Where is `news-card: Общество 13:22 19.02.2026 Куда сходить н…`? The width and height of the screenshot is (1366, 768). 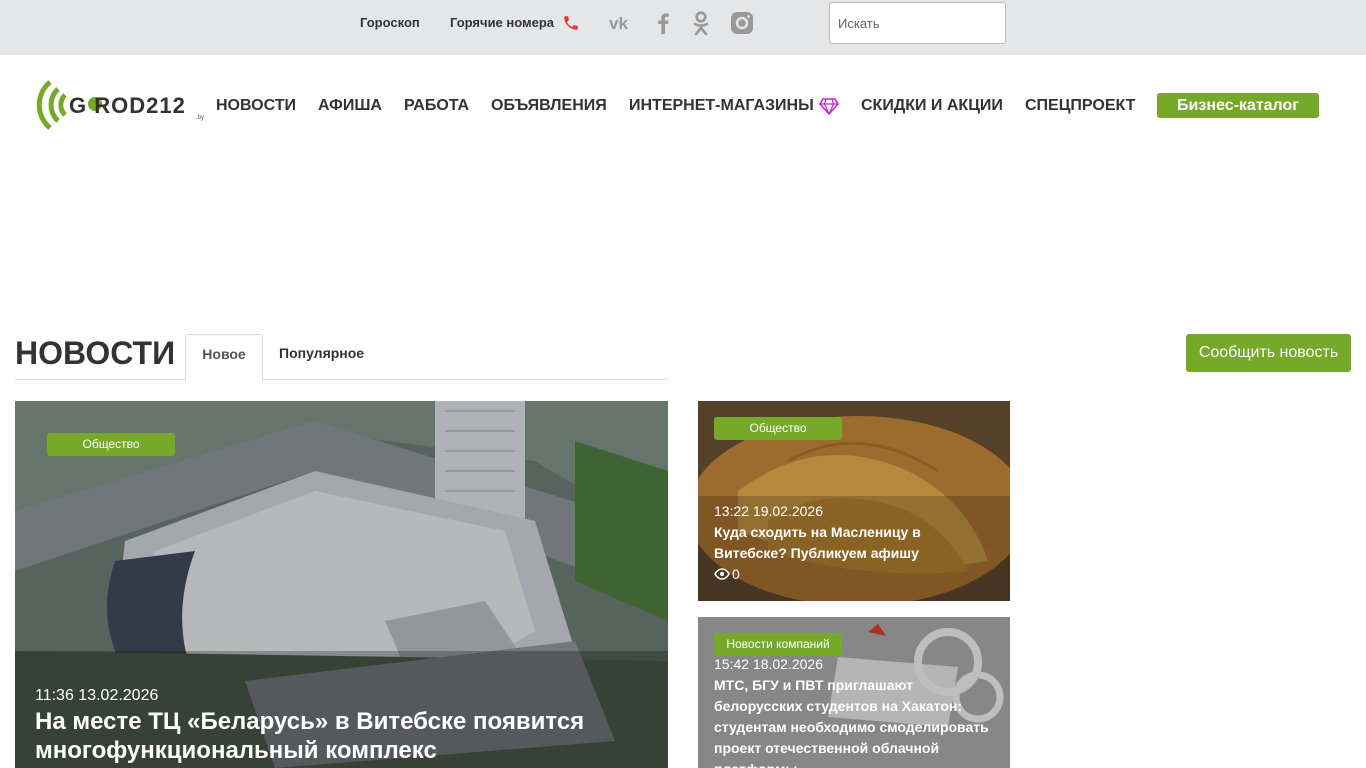
news-card: Общество 13:22 19.02.2026 Куда сходить н… is located at coordinates (854, 501).